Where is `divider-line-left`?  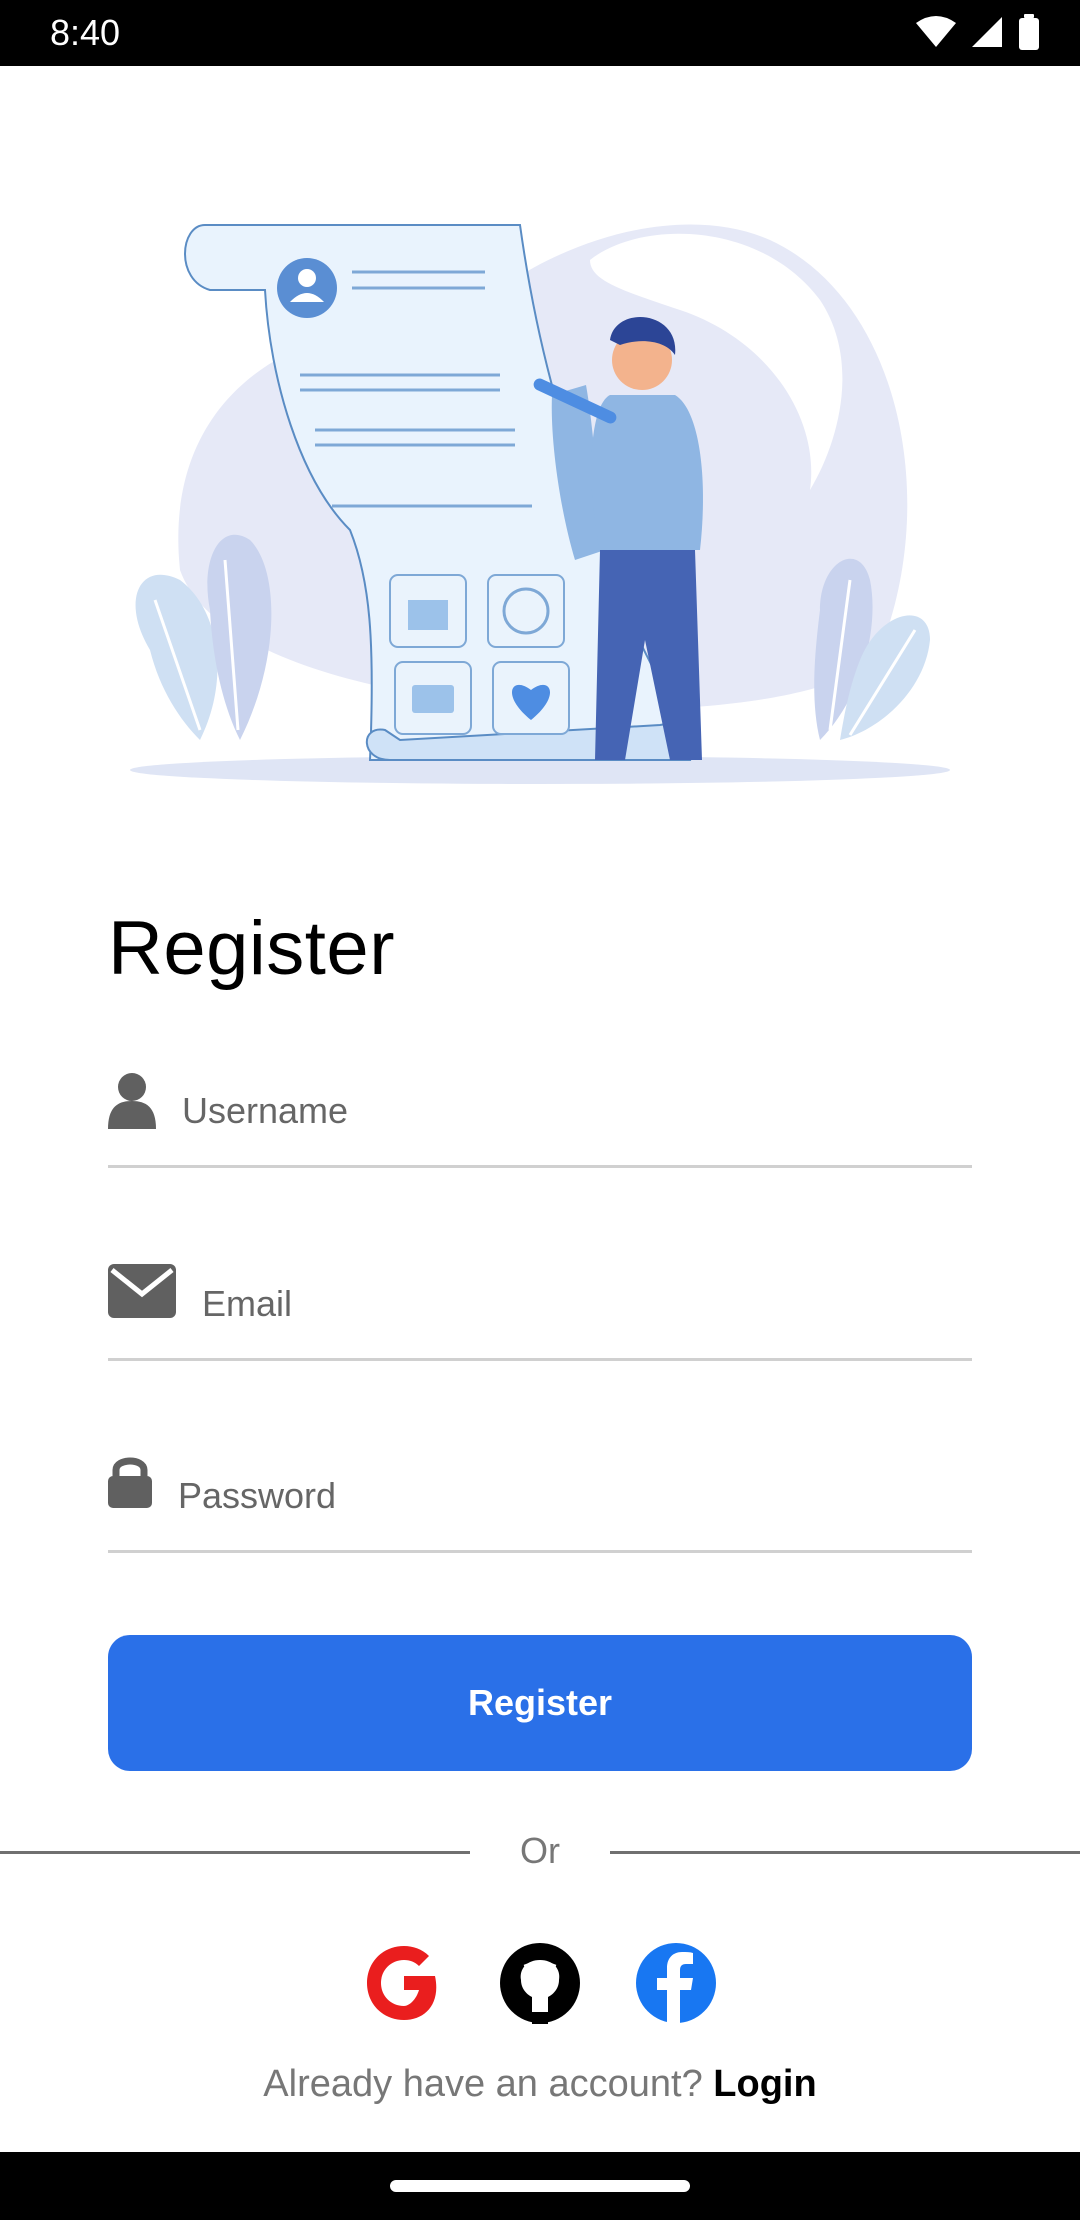 divider-line-left is located at coordinates (235, 1852).